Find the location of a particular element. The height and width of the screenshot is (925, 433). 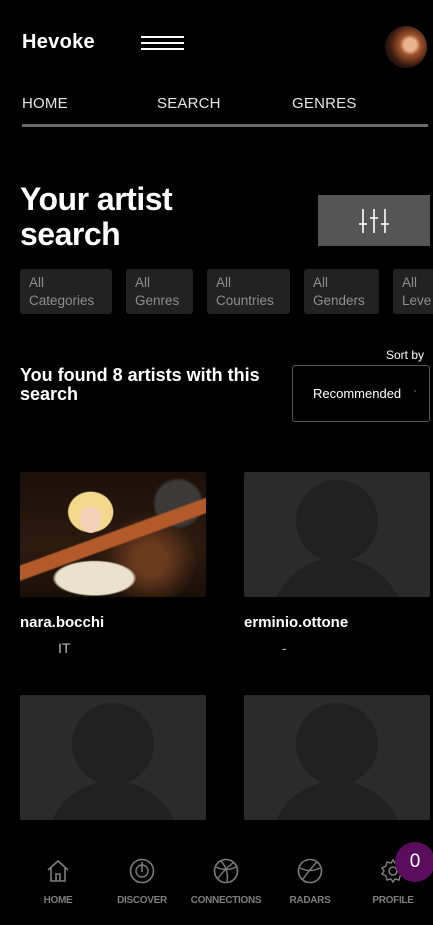

bottom-nav-discover: DISCOVER is located at coordinates (142, 882).